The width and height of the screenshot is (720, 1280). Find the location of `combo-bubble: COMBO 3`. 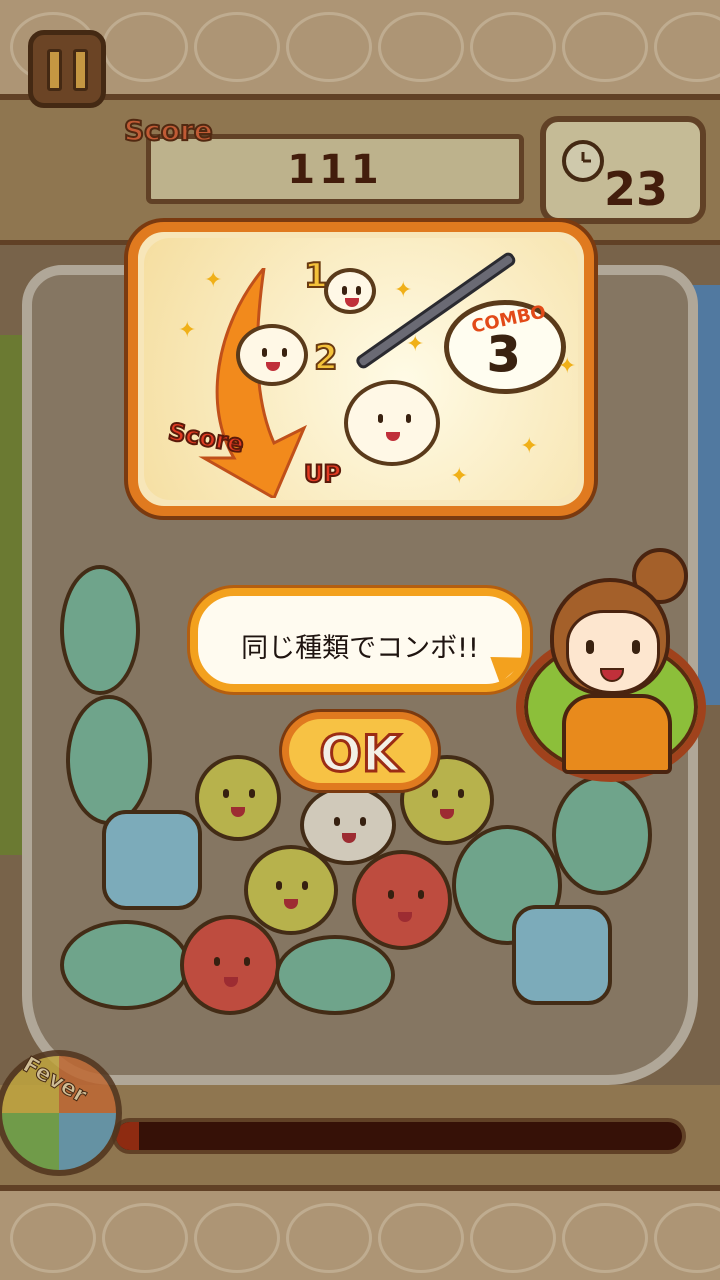

combo-bubble: COMBO 3 is located at coordinates (505, 347).